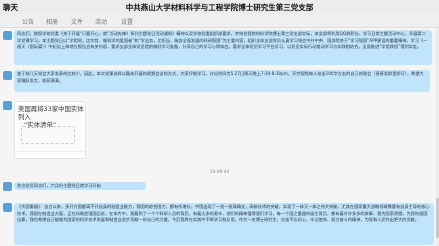 The width and height of the screenshot is (439, 246). What do you see at coordinates (50, 154) in the screenshot?
I see `card-footer` at bounding box center [50, 154].